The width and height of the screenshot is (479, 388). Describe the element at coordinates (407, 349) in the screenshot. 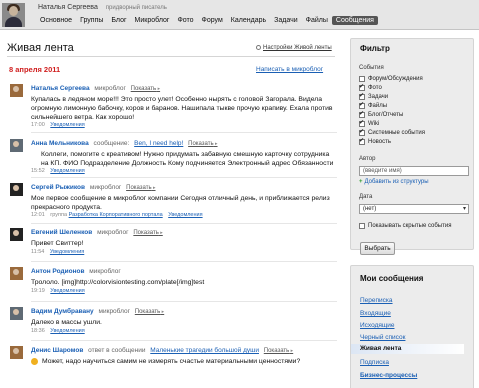

I see `messages-live-feed: Живая лента` at that location.